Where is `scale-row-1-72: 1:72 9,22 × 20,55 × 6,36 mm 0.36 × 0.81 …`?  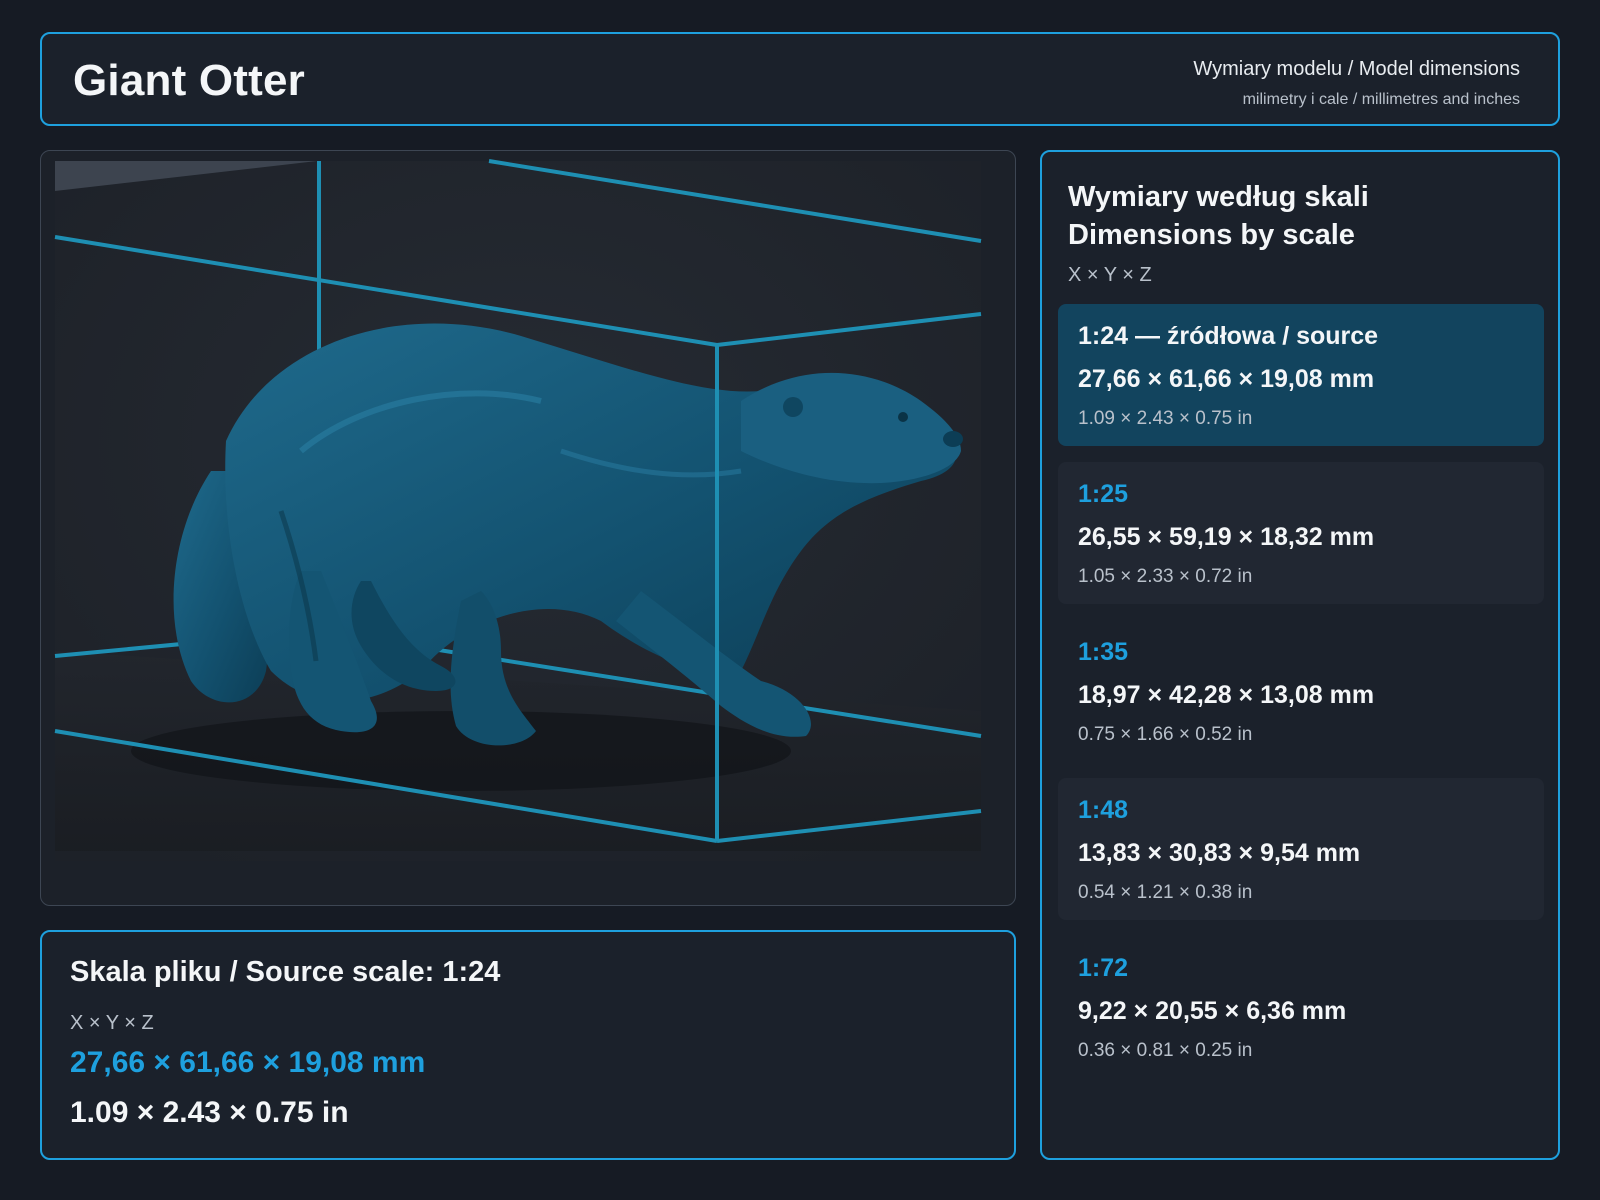 scale-row-1-72: 1:72 9,22 × 20,55 × 6,36 mm 0.36 × 0.81 … is located at coordinates (1301, 1007).